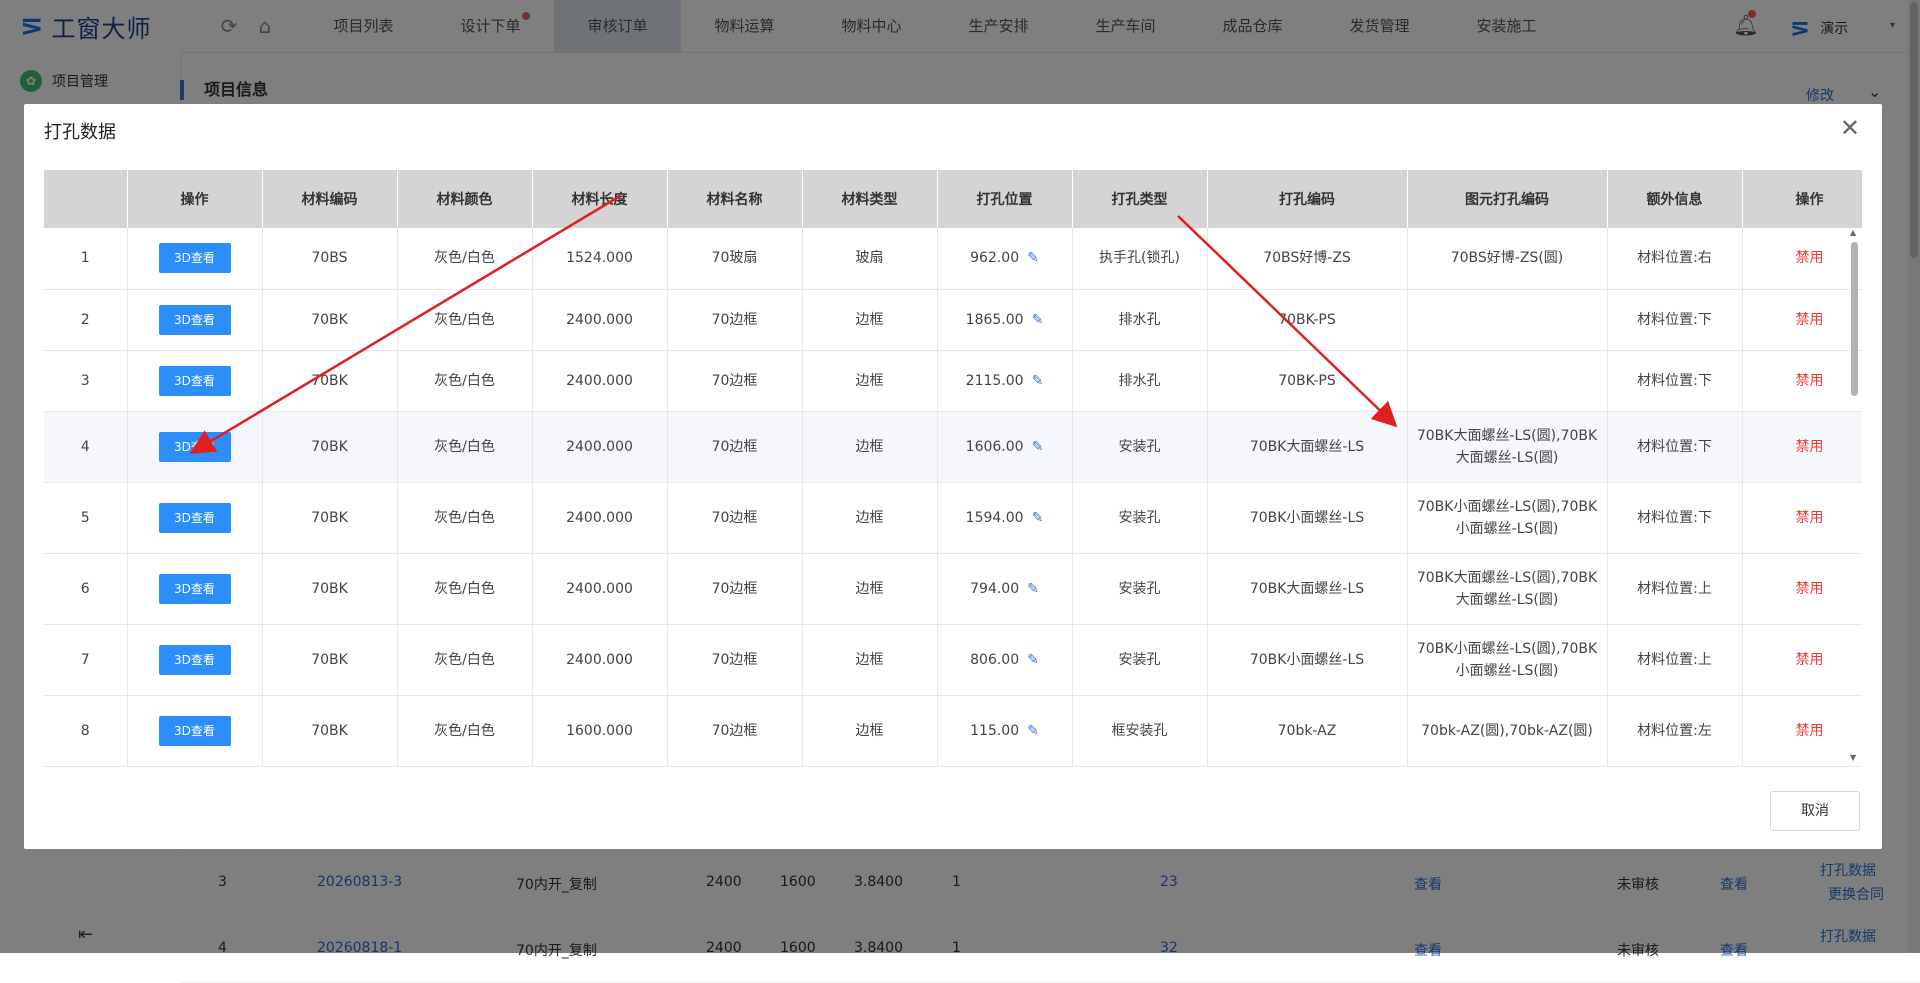  Describe the element at coordinates (86, 320) in the screenshot. I see `row-index: 2` at that location.